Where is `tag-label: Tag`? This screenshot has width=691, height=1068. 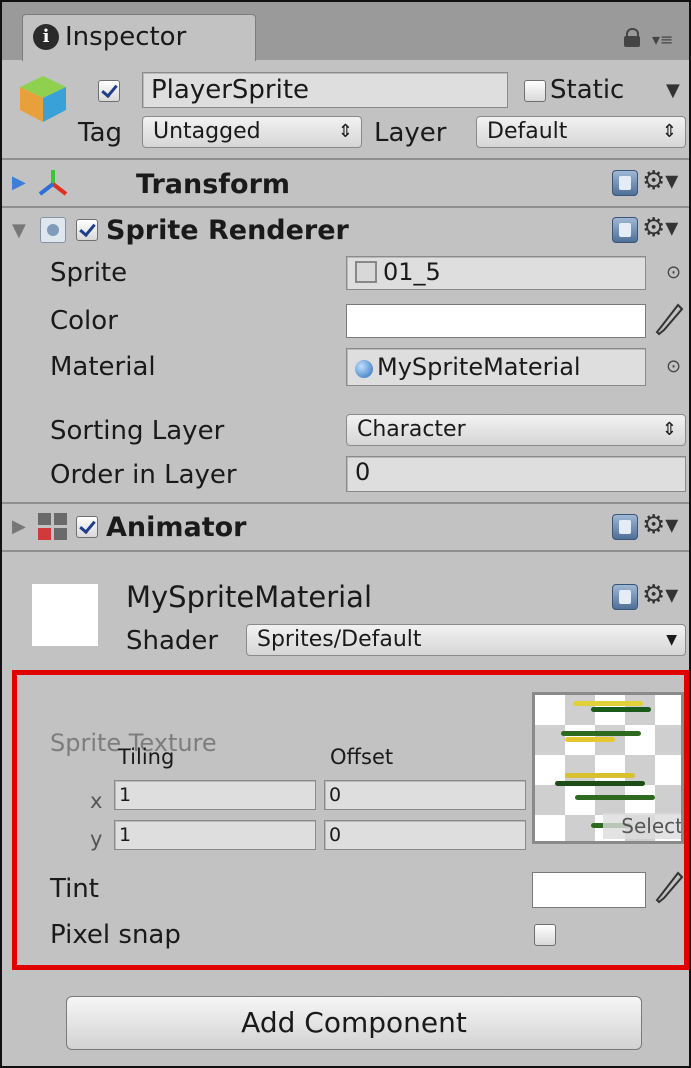
tag-label: Tag is located at coordinates (100, 133).